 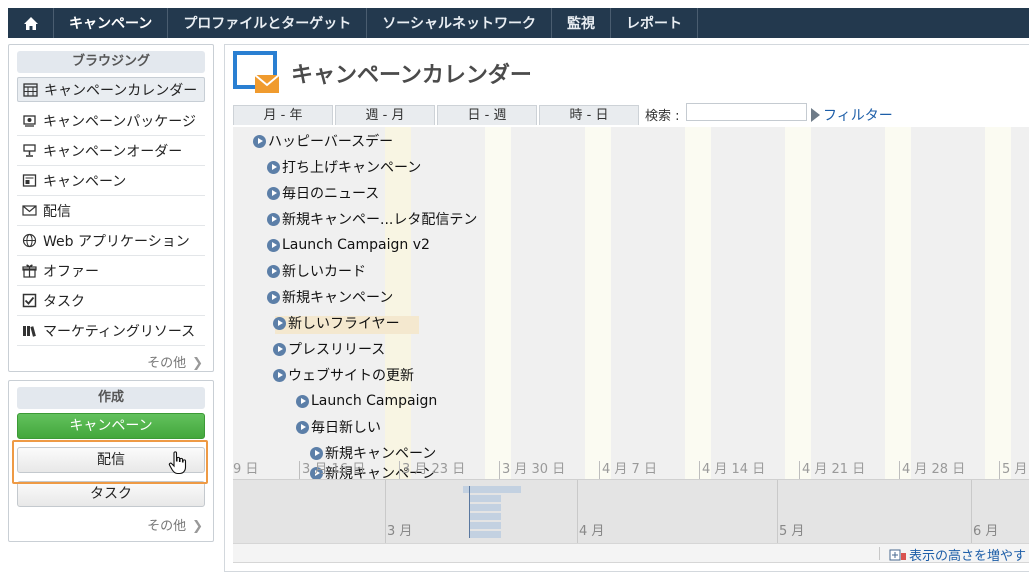 What do you see at coordinates (631, 511) in the screenshot?
I see `timeline-overview: 3 月 4 月 5 月 6 月` at bounding box center [631, 511].